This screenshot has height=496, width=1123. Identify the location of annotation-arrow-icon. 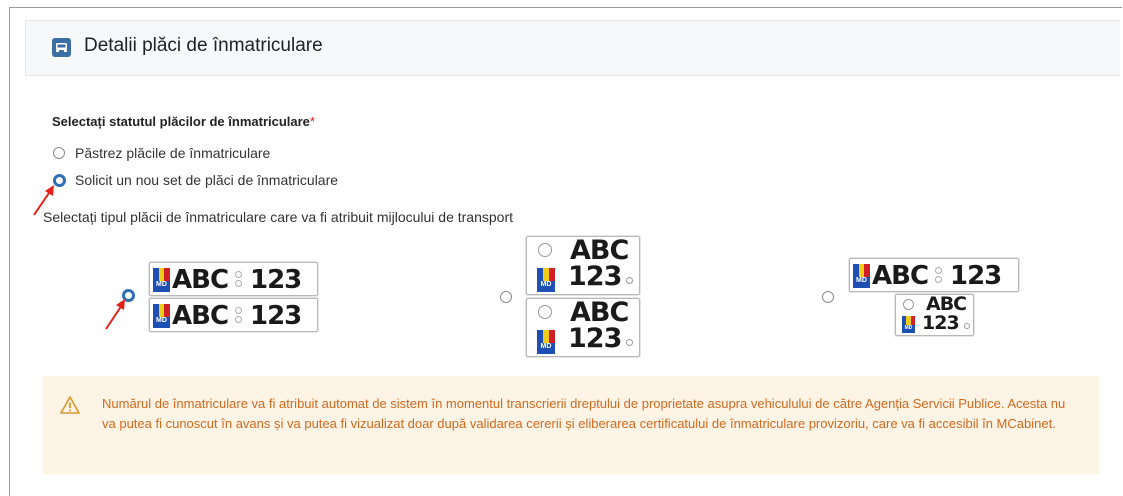
(115, 314).